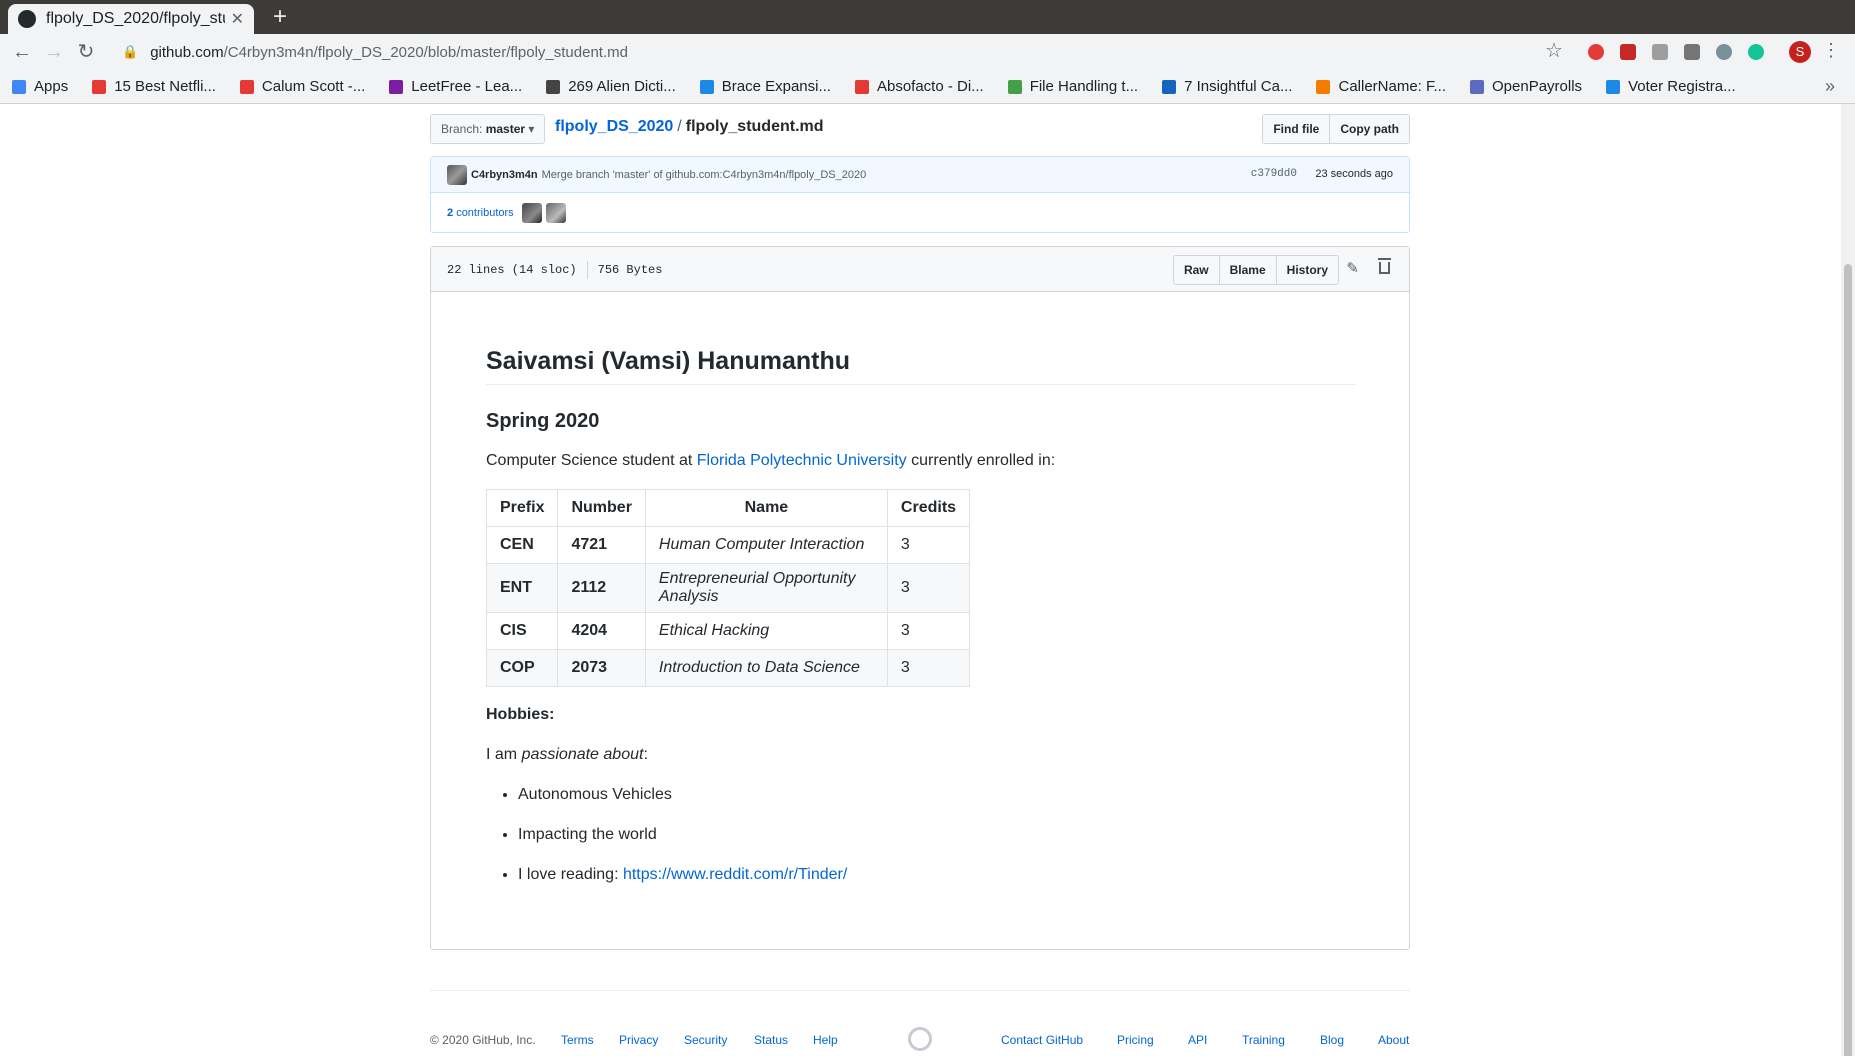 Image resolution: width=1855 pixels, height=1056 pixels. What do you see at coordinates (928, 508) in the screenshot?
I see `column-header: Credits` at bounding box center [928, 508].